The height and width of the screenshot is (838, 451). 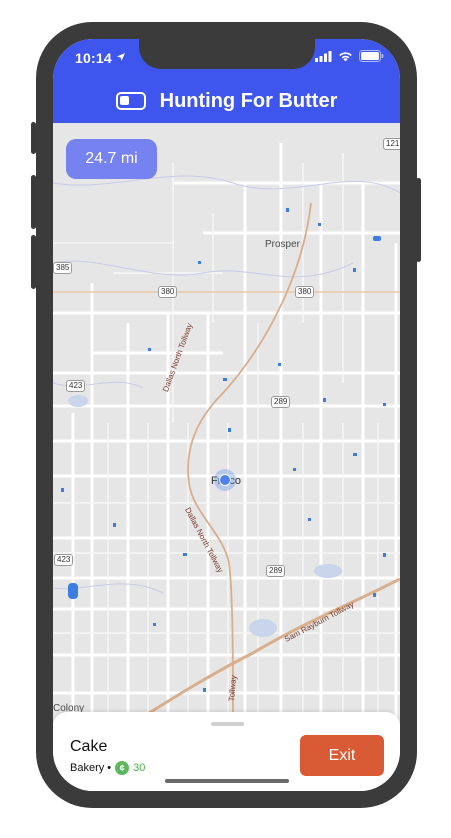 I want to click on place-meta: Bakery • ¢ 30, so click(x=107, y=768).